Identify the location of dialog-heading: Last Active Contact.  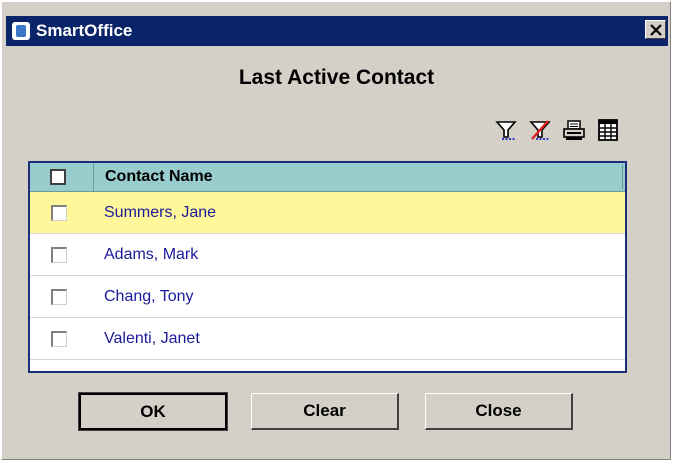
(336, 77).